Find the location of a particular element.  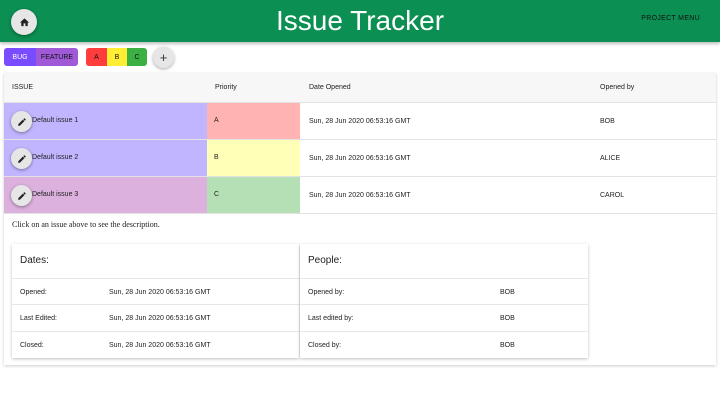

people-opened-by-value: BOB is located at coordinates (507, 292).